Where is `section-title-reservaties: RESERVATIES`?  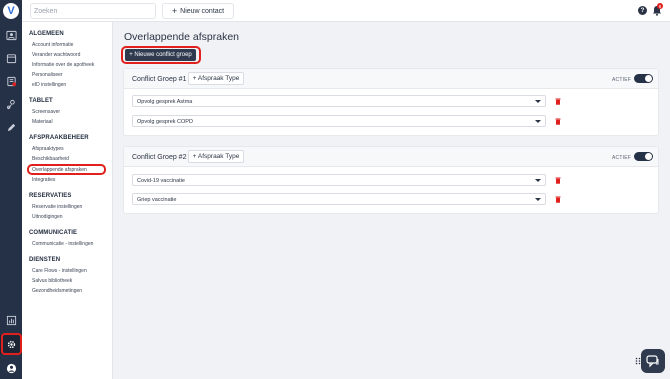 section-title-reservaties: RESERVATIES is located at coordinates (50, 196).